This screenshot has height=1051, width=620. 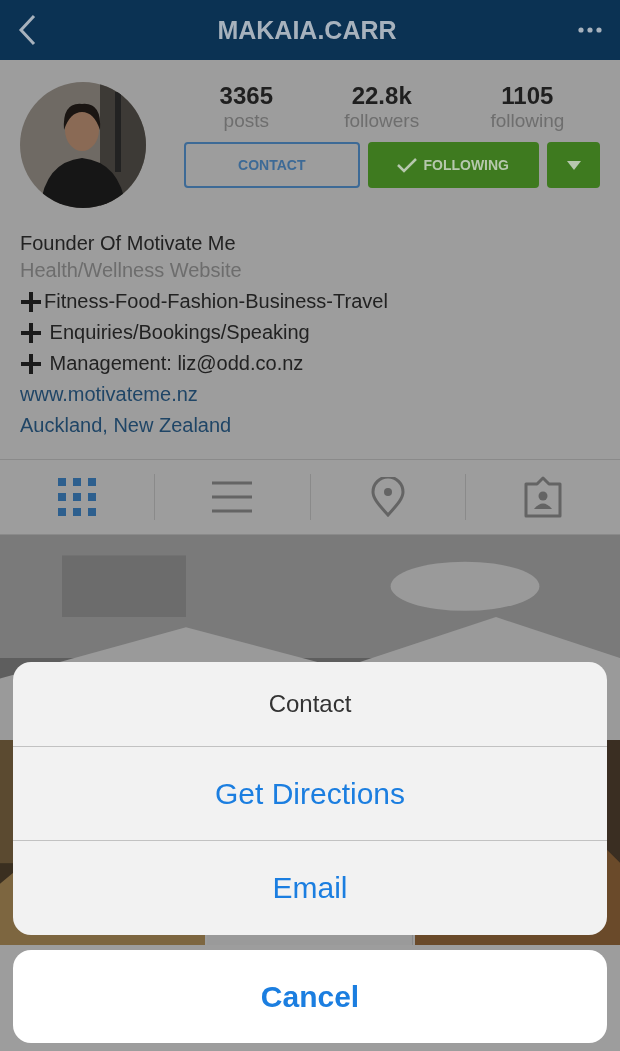 I want to click on dropdown-button, so click(x=573, y=165).